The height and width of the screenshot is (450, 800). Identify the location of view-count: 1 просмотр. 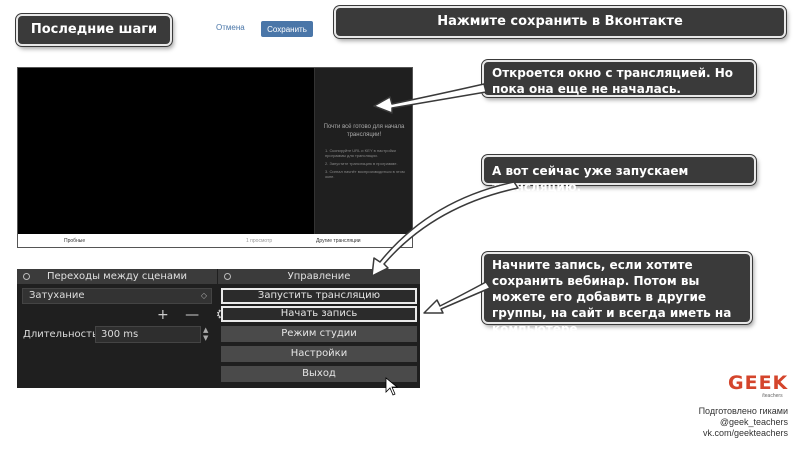
(259, 241).